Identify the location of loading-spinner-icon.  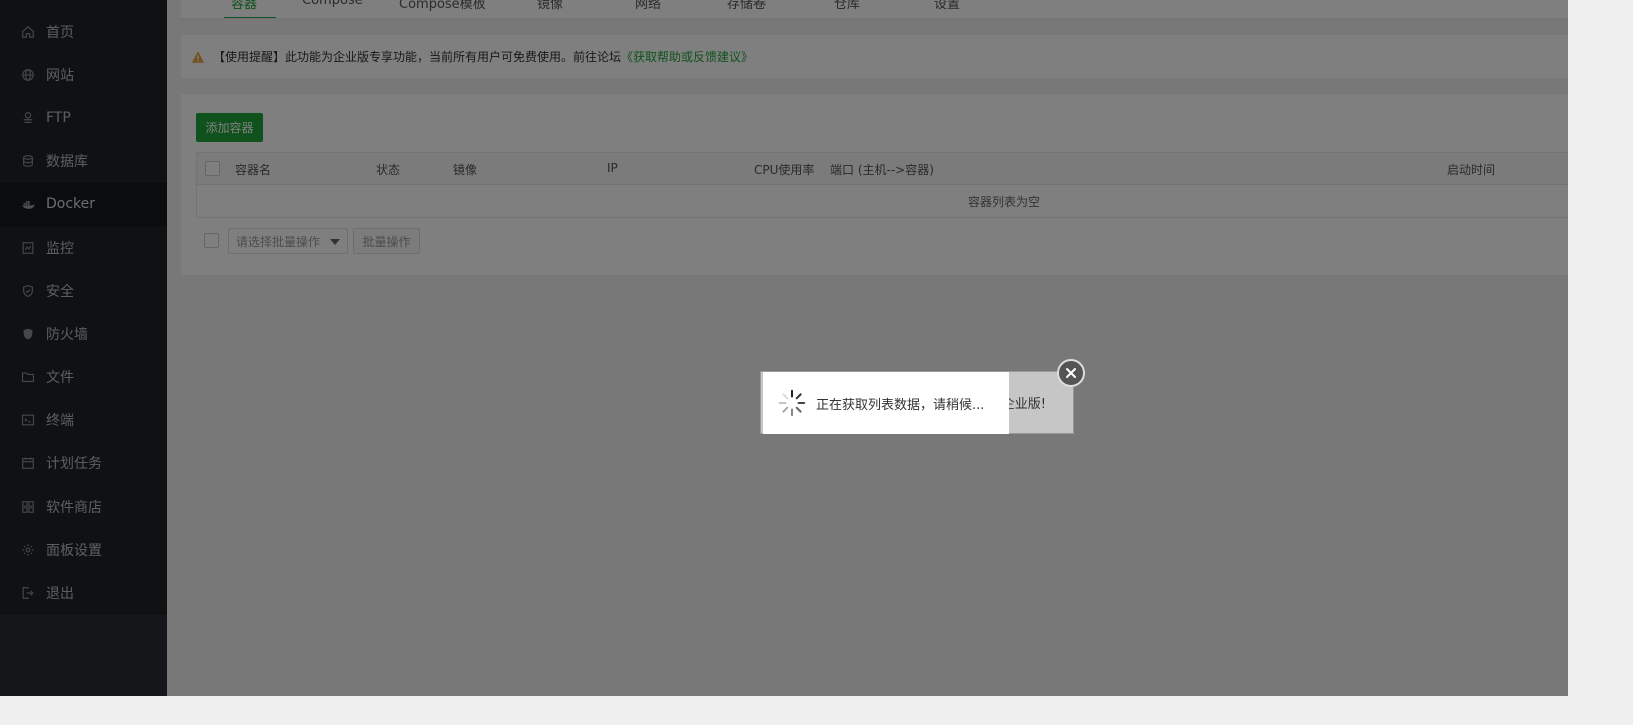
(792, 403).